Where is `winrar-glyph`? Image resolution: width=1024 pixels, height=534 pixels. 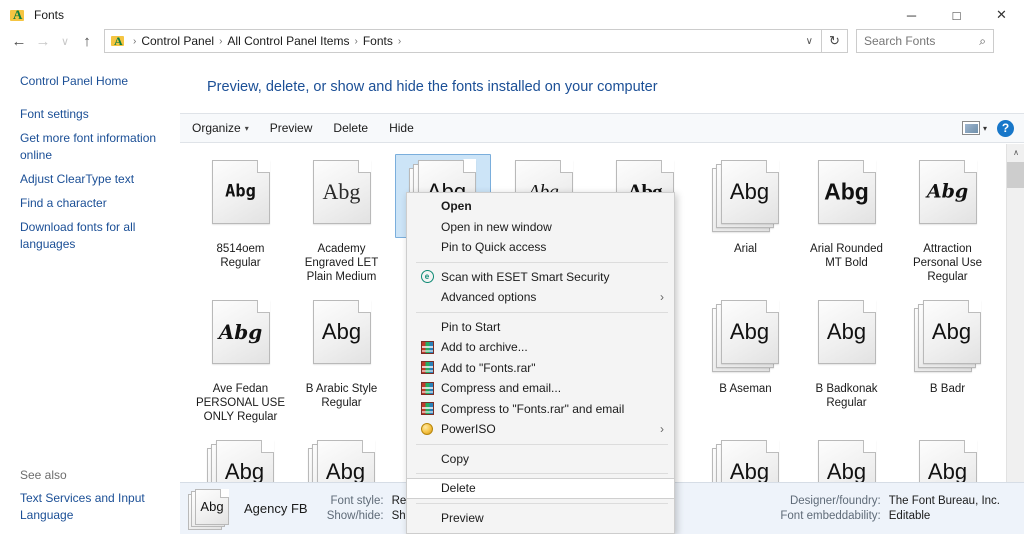 winrar-glyph is located at coordinates (427, 409).